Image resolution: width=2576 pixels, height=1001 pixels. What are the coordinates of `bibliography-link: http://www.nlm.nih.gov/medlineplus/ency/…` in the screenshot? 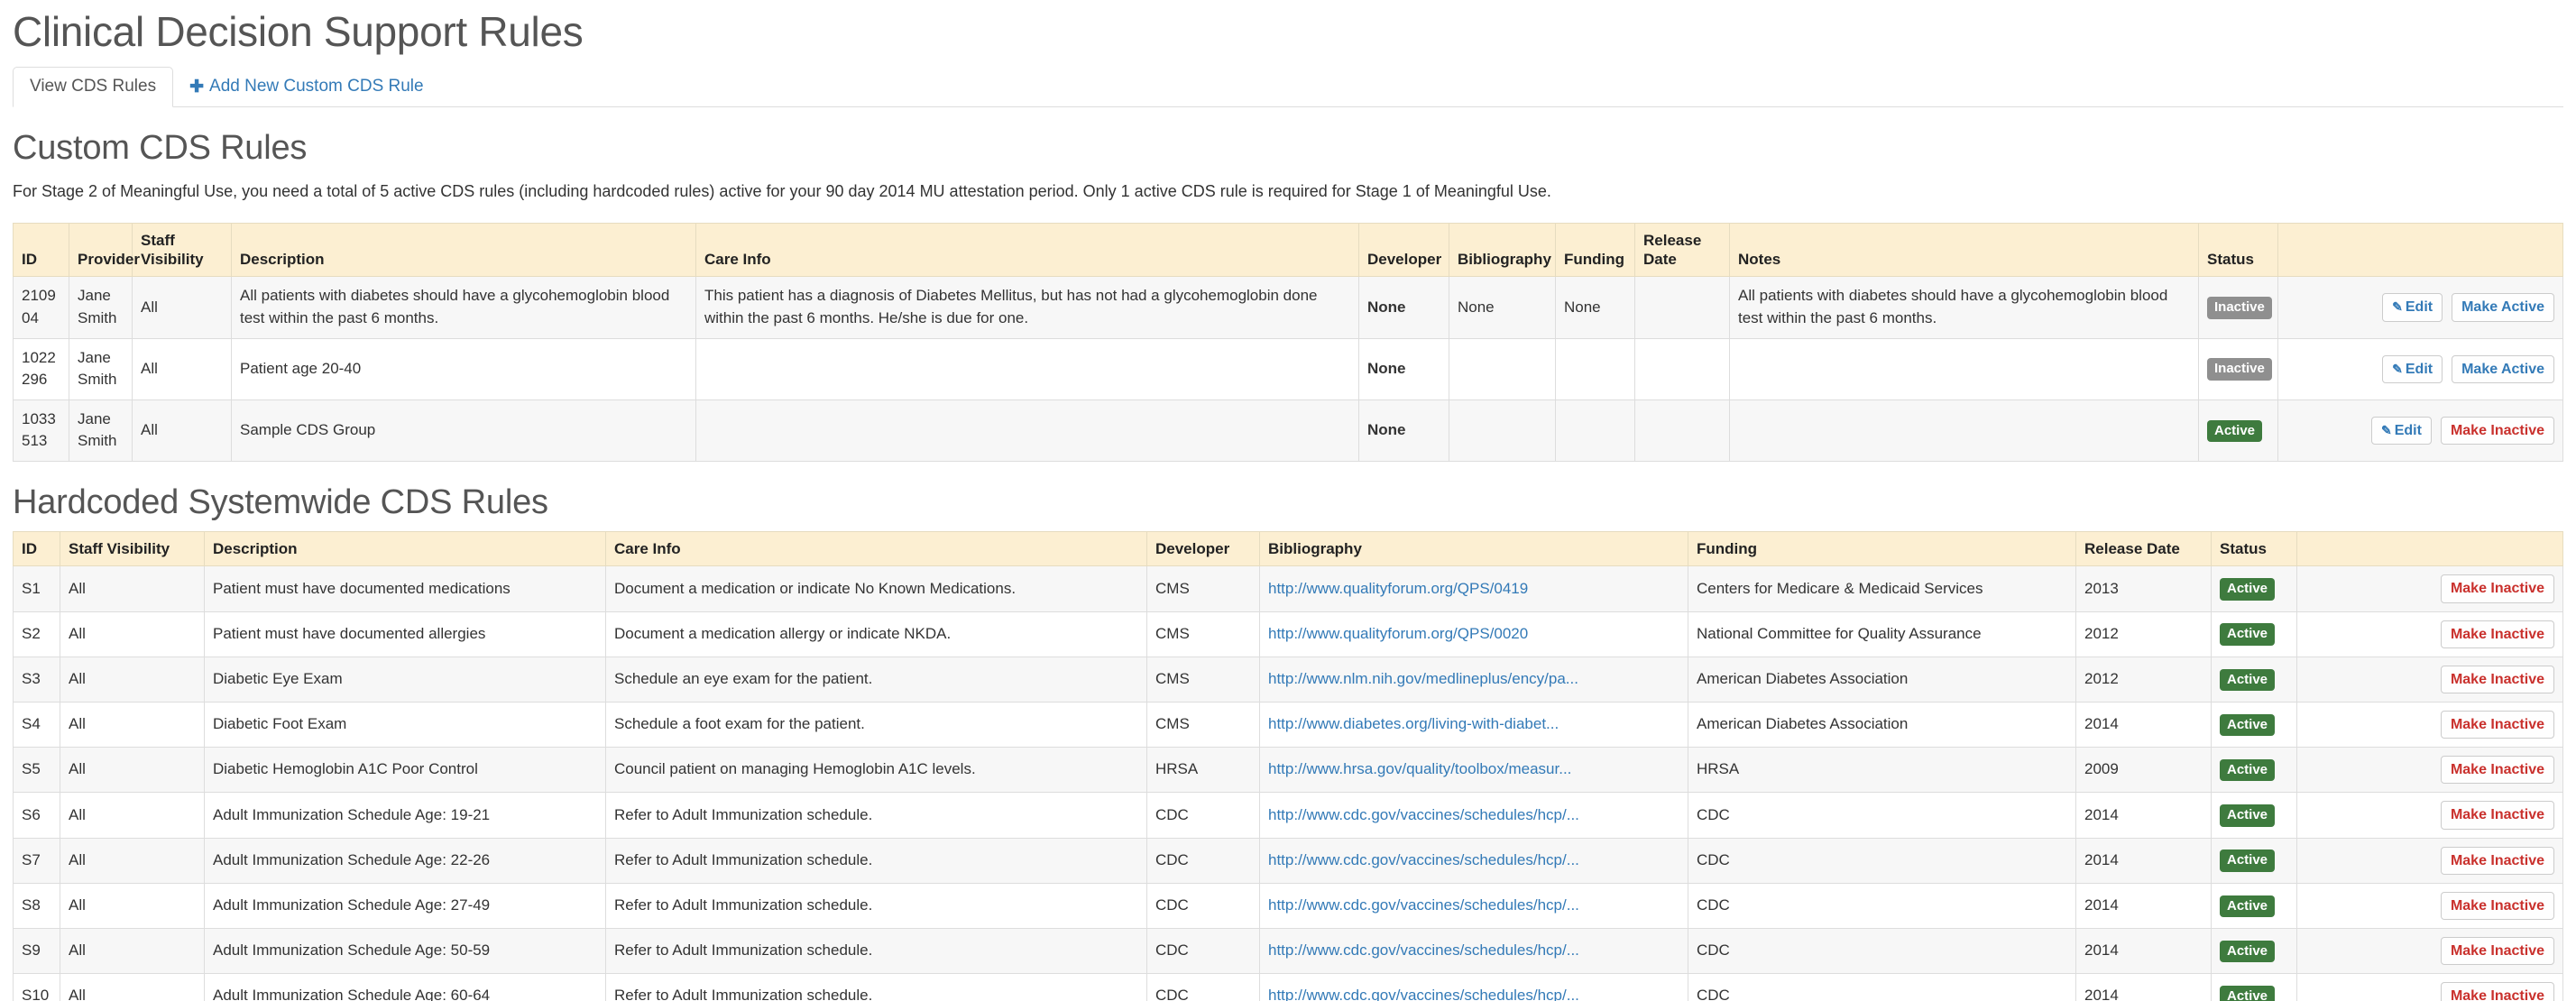 It's located at (1474, 679).